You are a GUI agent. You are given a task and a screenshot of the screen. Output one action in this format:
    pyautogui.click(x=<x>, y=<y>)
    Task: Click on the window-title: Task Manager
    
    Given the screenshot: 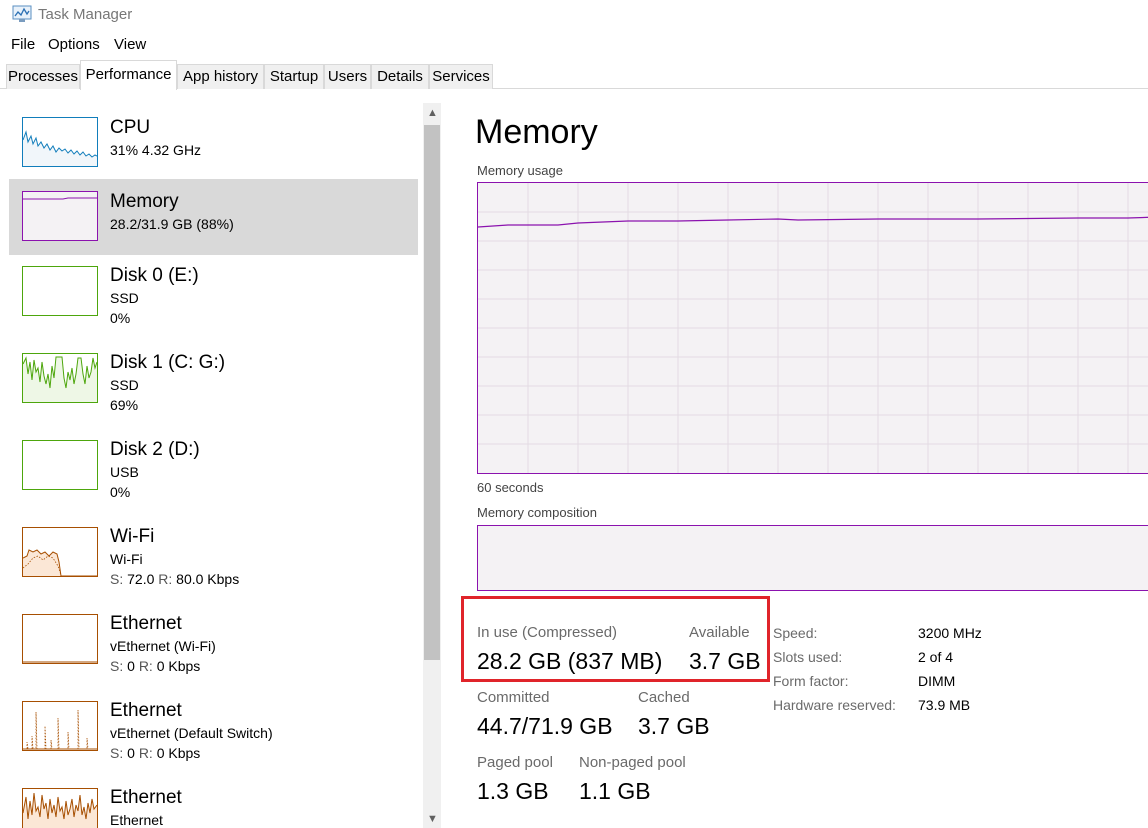 What is the action you would take?
    pyautogui.click(x=85, y=14)
    